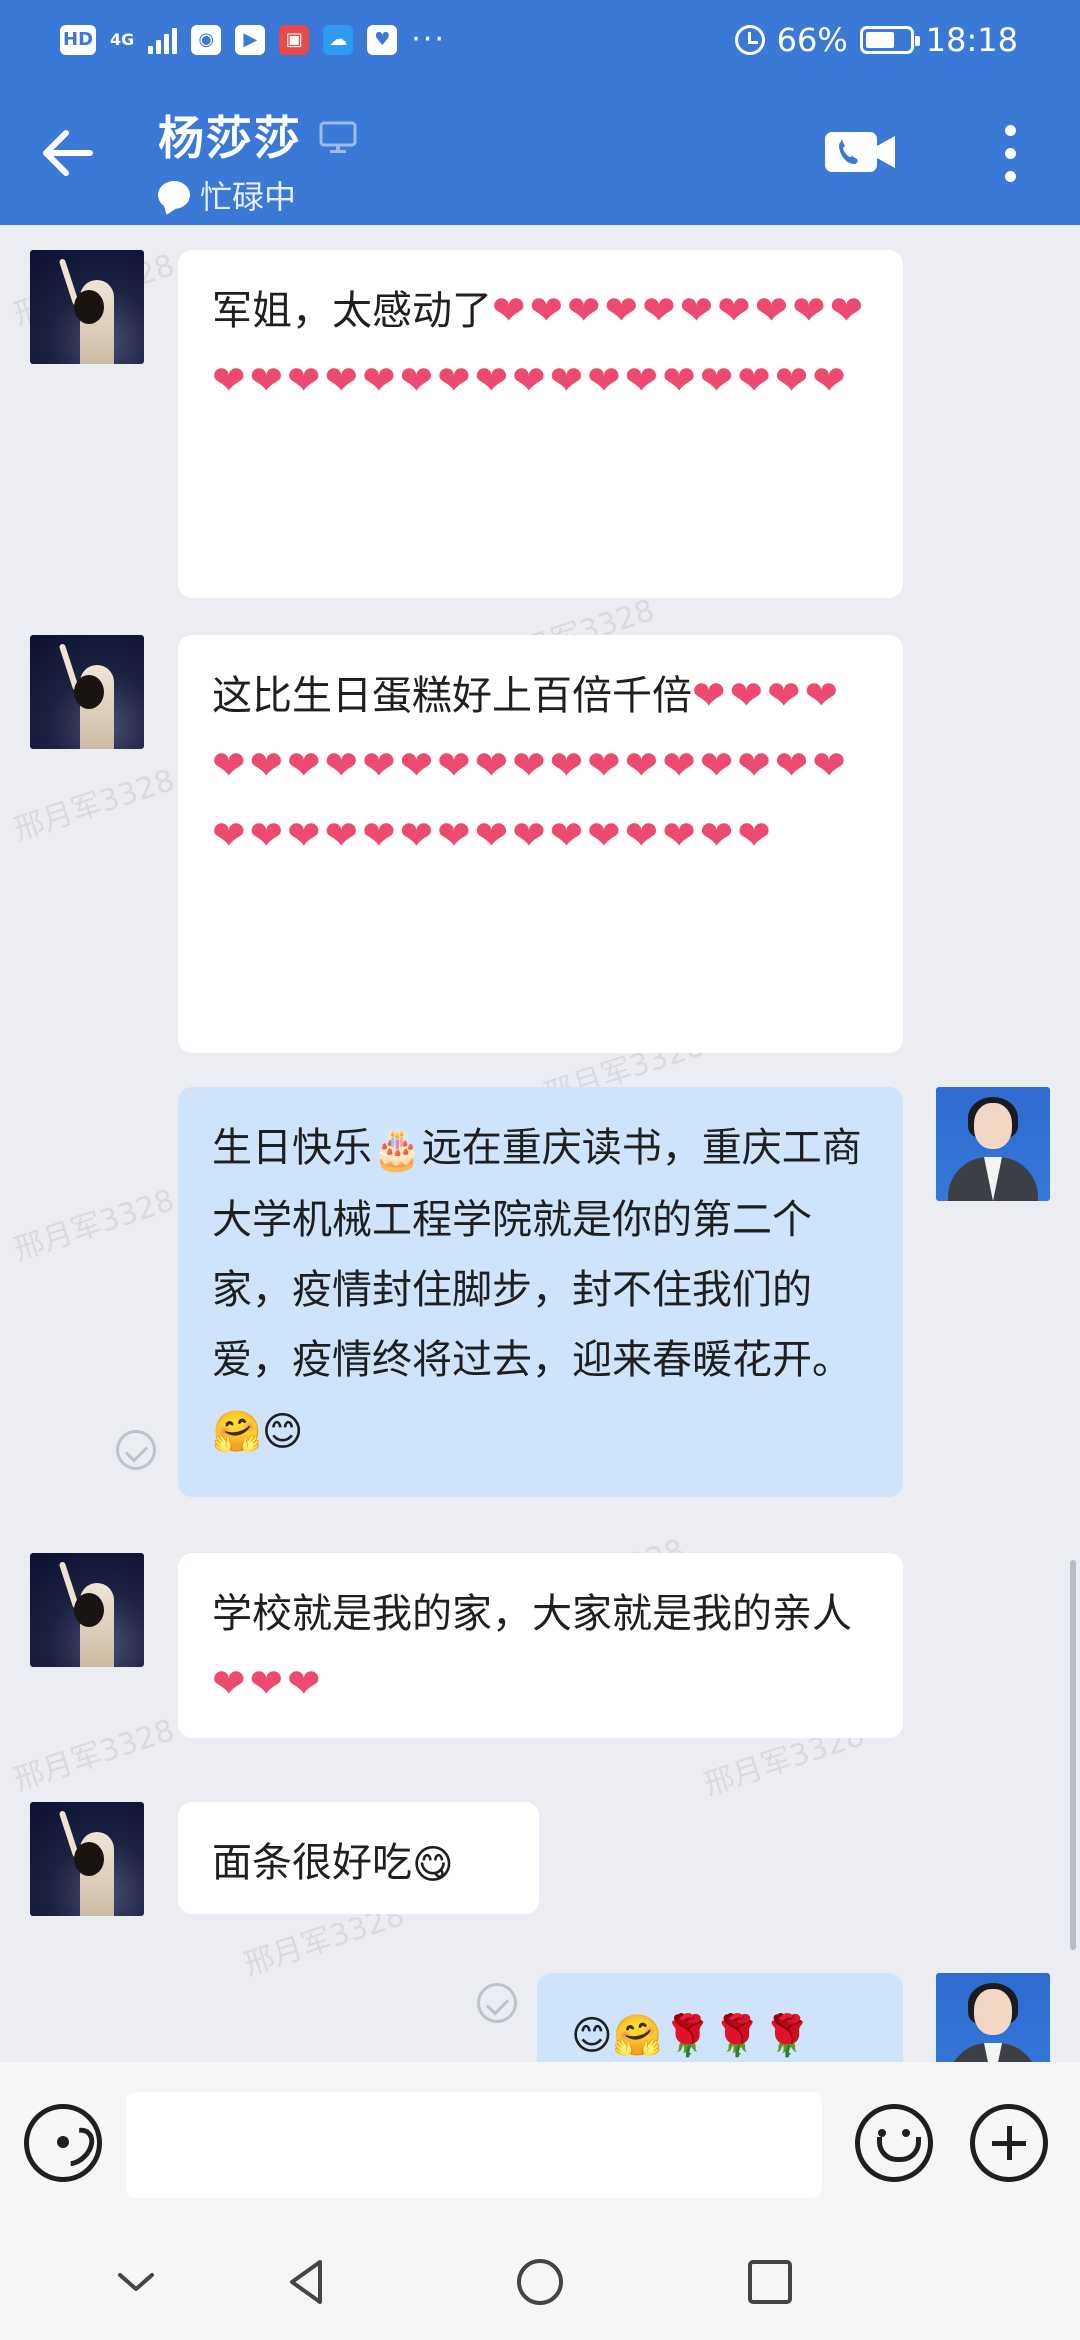  I want to click on contact-status: 忙碌中, so click(227, 195).